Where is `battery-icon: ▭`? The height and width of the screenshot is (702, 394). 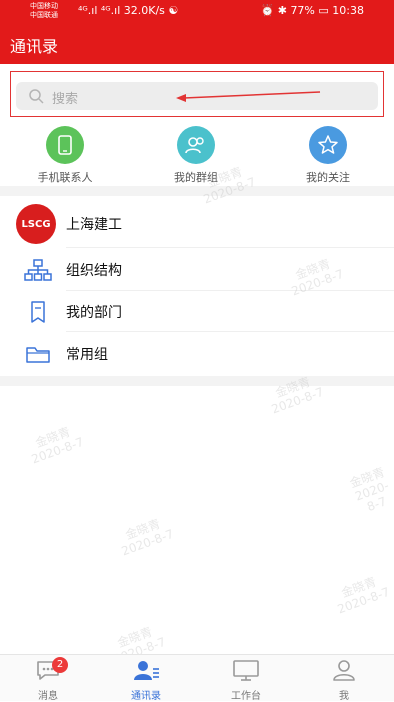 battery-icon: ▭ is located at coordinates (323, 10).